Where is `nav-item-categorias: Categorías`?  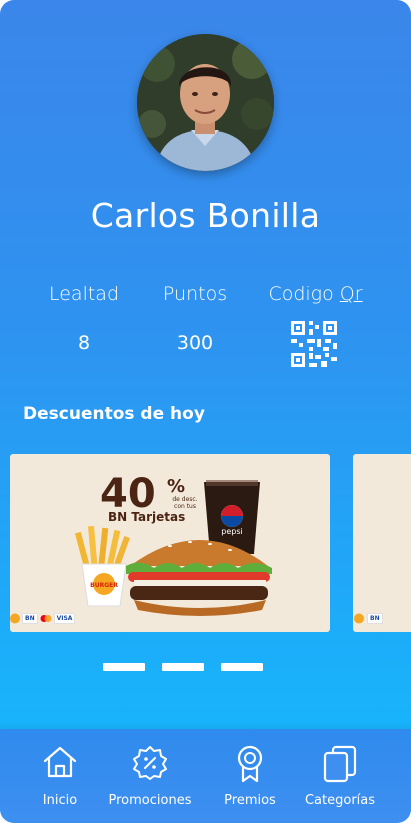 nav-item-categorias: Categorías is located at coordinates (340, 776).